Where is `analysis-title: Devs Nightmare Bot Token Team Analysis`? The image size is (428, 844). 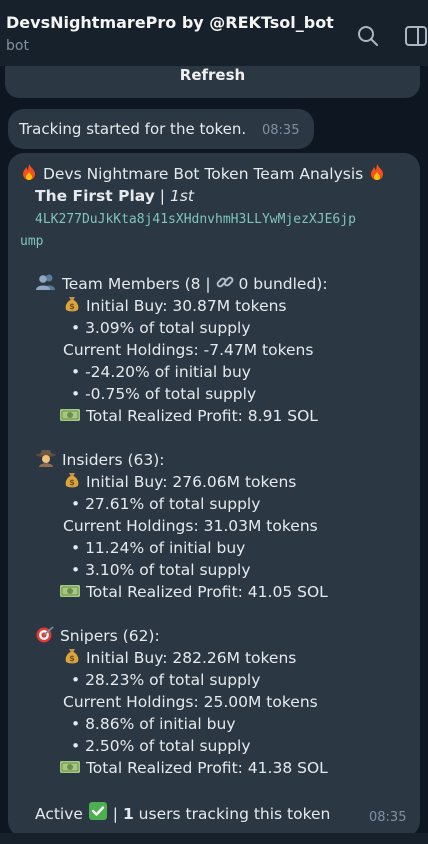 analysis-title: Devs Nightmare Bot Token Team Analysis is located at coordinates (203, 174).